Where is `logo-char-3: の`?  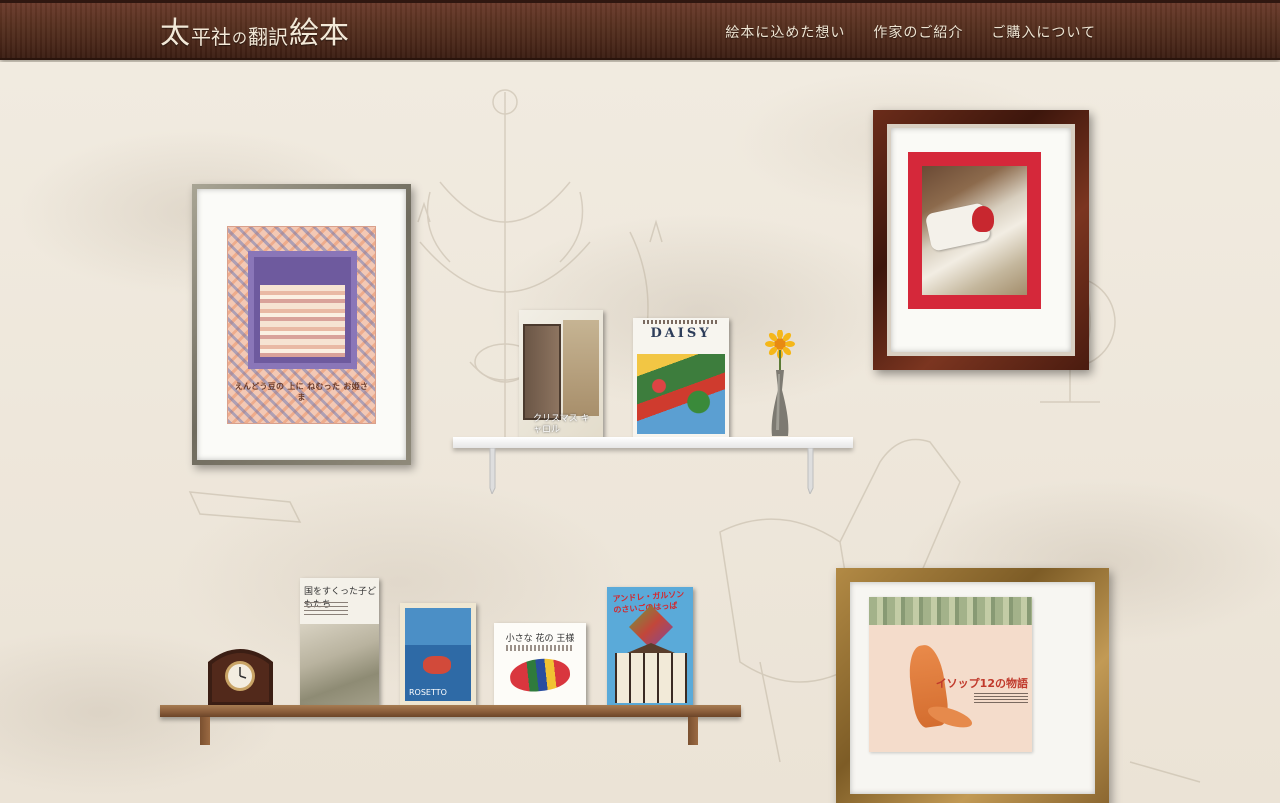
logo-char-3: の is located at coordinates (240, 38).